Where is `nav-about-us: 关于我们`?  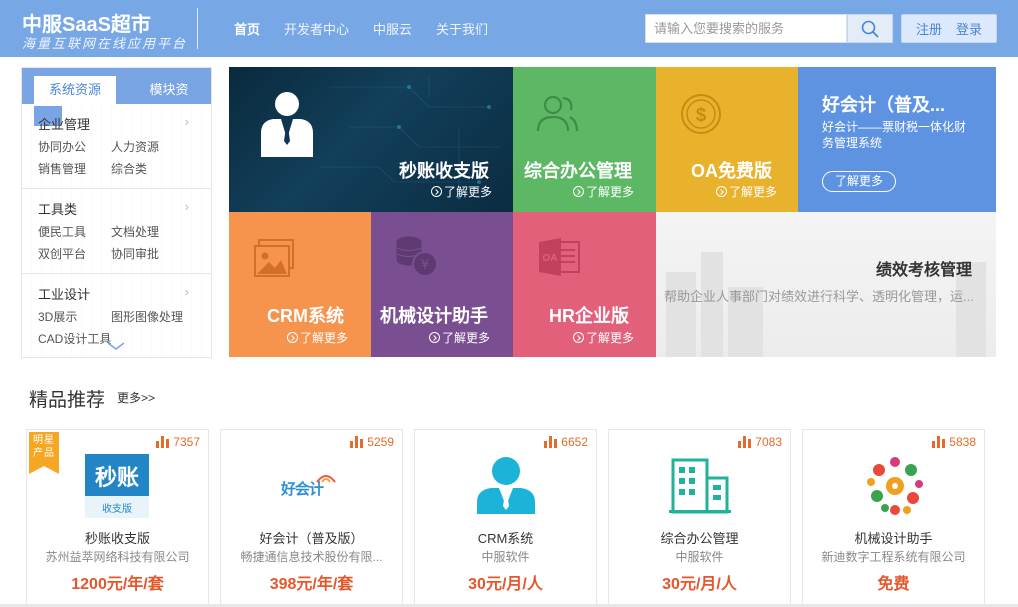
nav-about-us: 关于我们 is located at coordinates (462, 28).